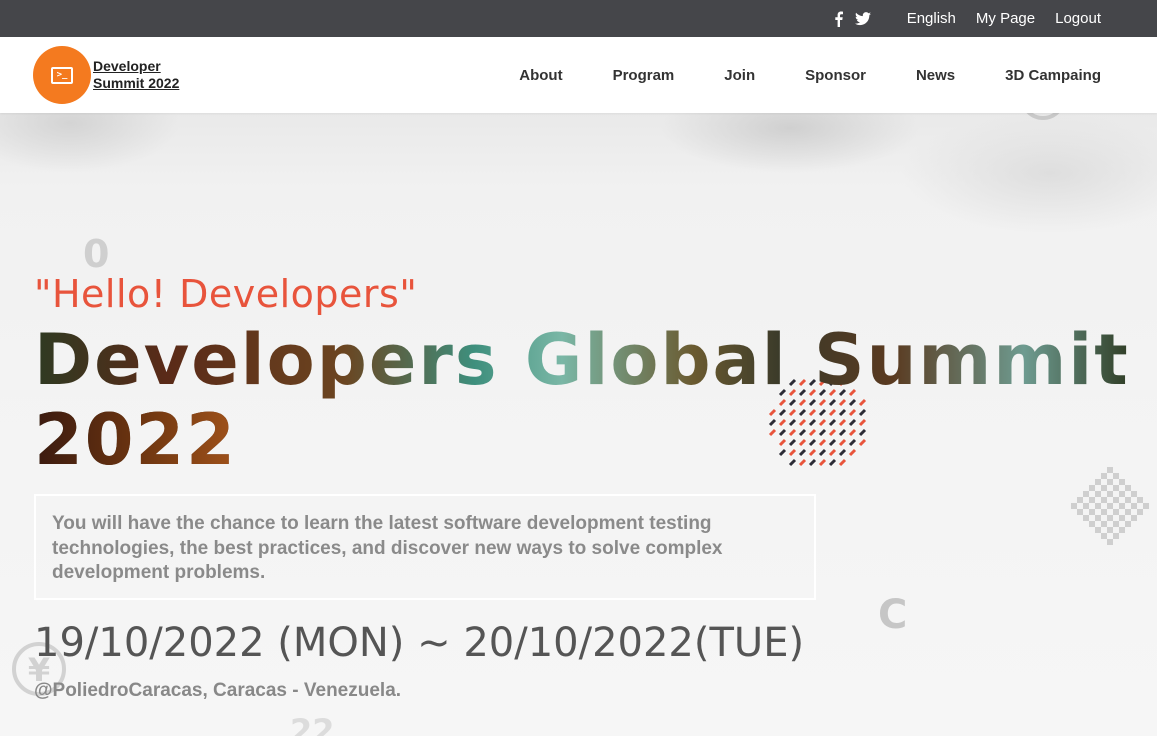 Image resolution: width=1157 pixels, height=736 pixels. I want to click on nav-item-program: Program, so click(644, 75).